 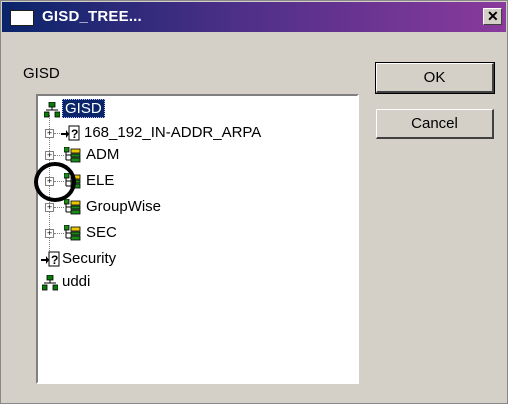 I want to click on title-bar: GISD_TREE... ✕, so click(x=254, y=17).